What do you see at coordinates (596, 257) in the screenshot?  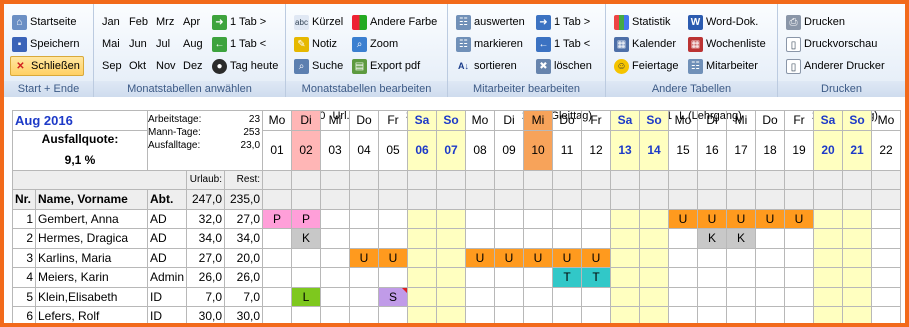 I see `day-cell-12: U` at bounding box center [596, 257].